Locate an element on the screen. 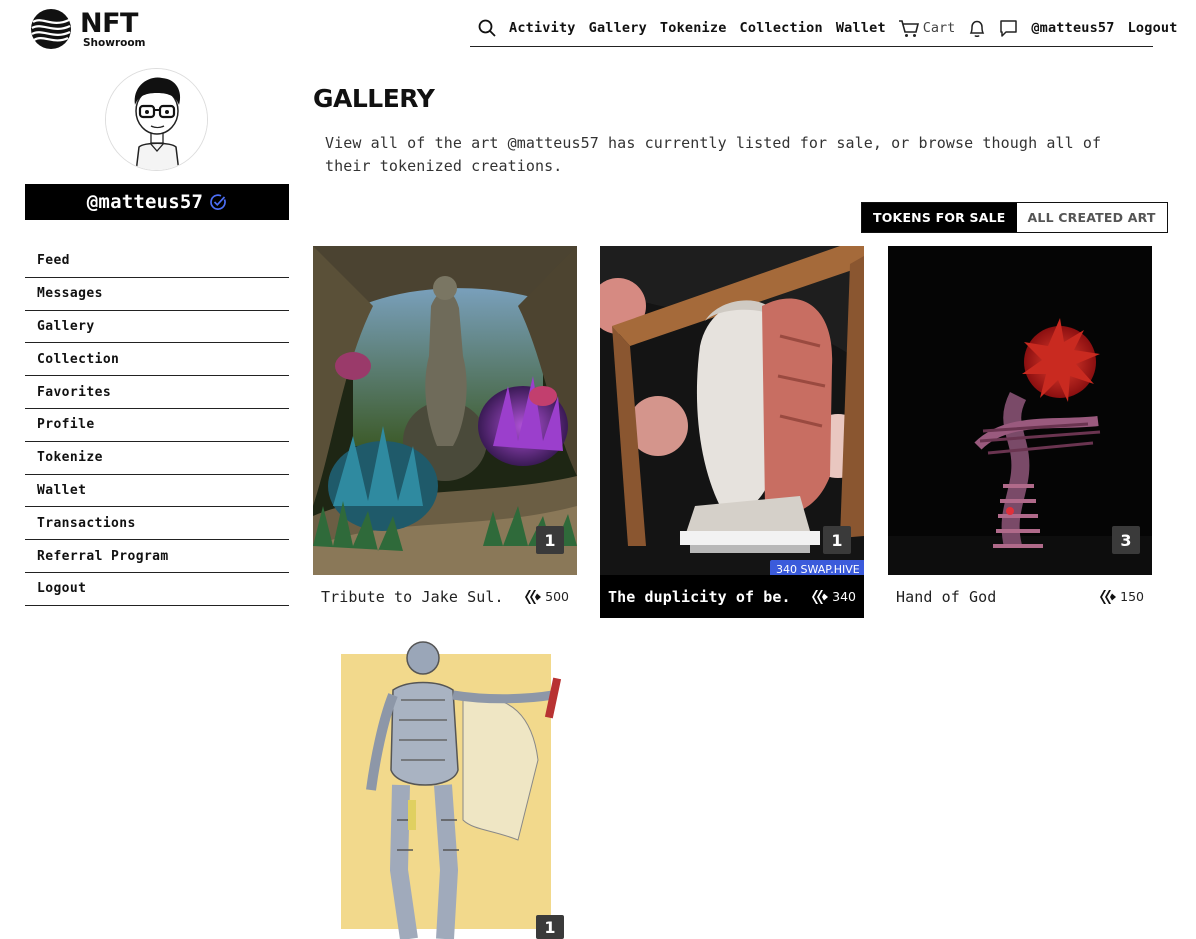 The image size is (1196, 939). art-price: 500 is located at coordinates (547, 596).